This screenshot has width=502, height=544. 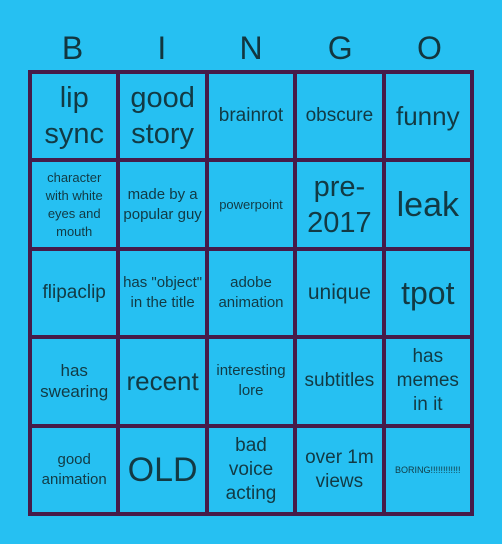 I want to click on bingo-header: B I N G O, so click(x=251, y=48).